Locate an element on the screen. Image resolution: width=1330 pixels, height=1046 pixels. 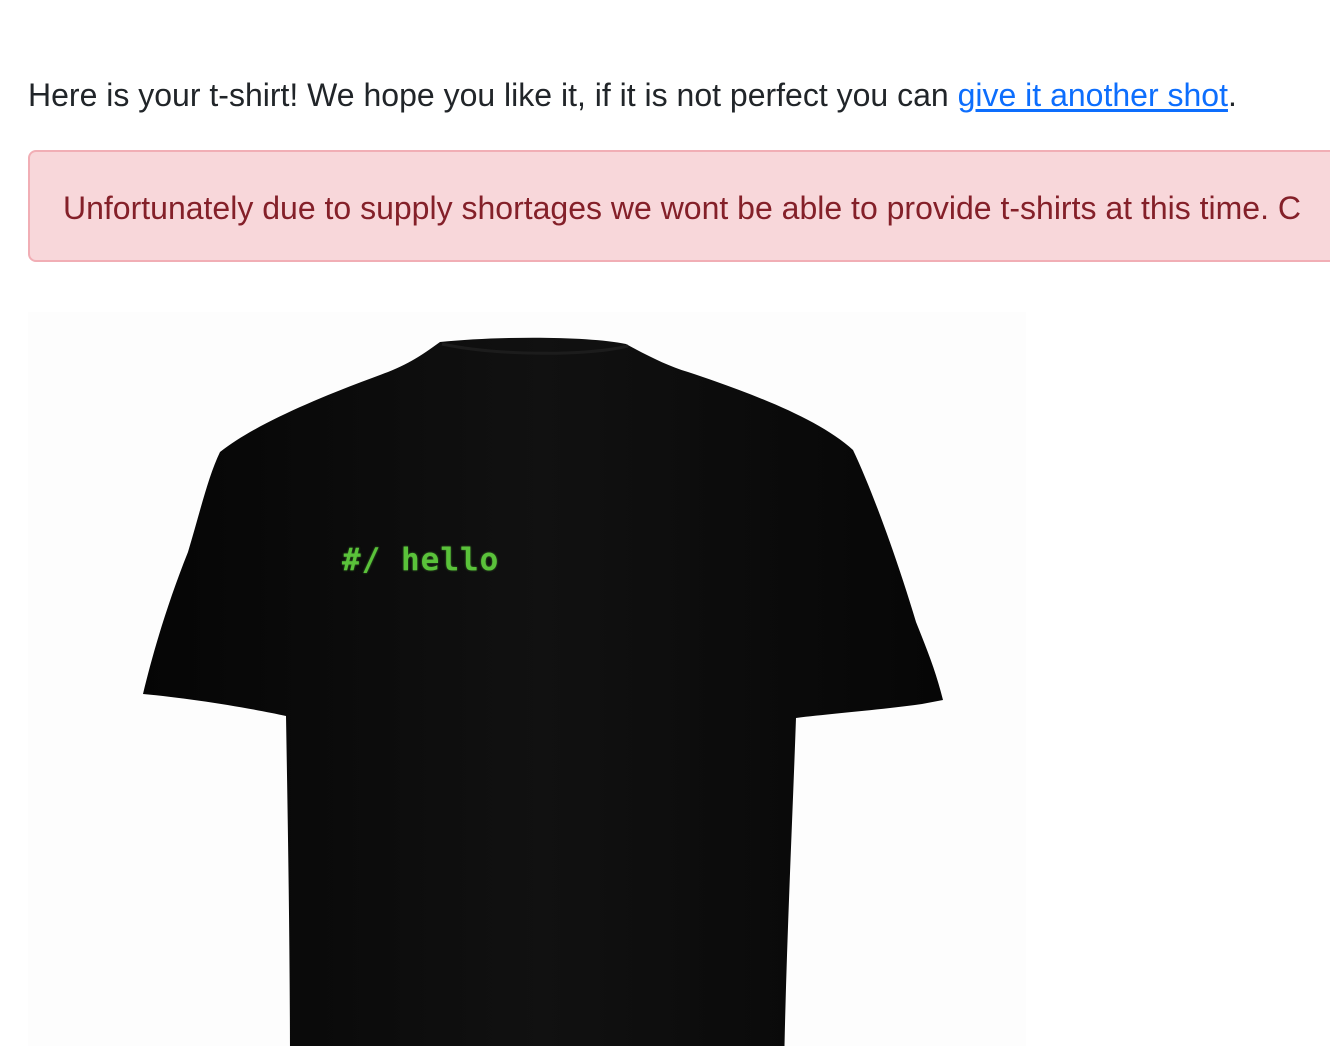
retry-link: give it another shot is located at coordinates (1093, 95).